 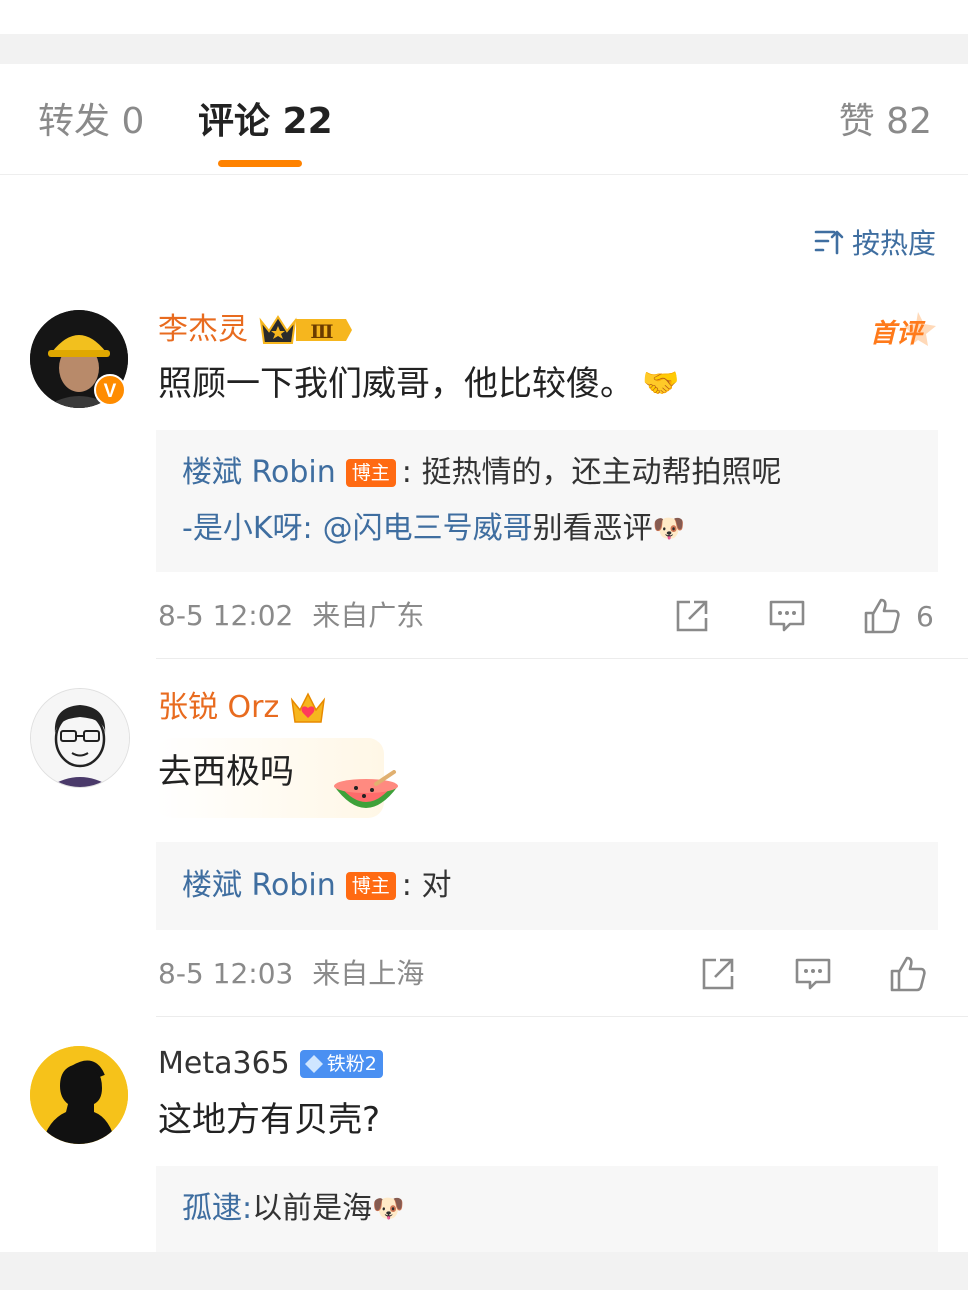 What do you see at coordinates (591, 472) in the screenshot?
I see `reply-text: : 挺热情的，还主动帮拍照呢` at bounding box center [591, 472].